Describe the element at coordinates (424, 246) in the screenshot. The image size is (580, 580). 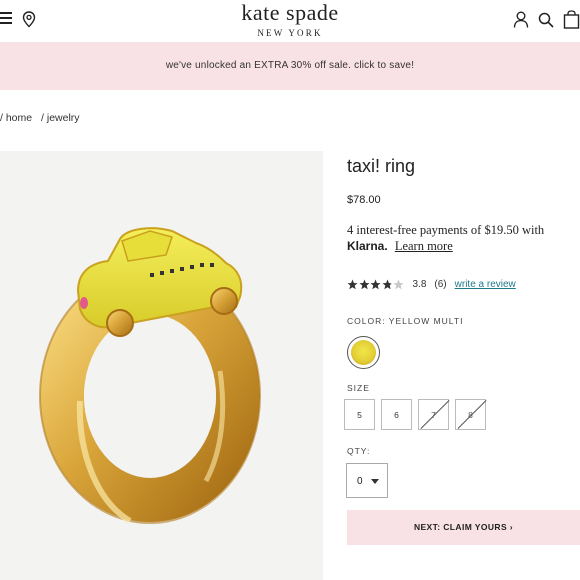
I see `learn-more-link: Learn more` at that location.